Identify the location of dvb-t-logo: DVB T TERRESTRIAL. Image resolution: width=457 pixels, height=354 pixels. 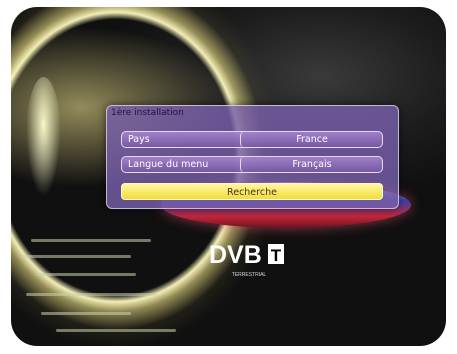
(246, 259).